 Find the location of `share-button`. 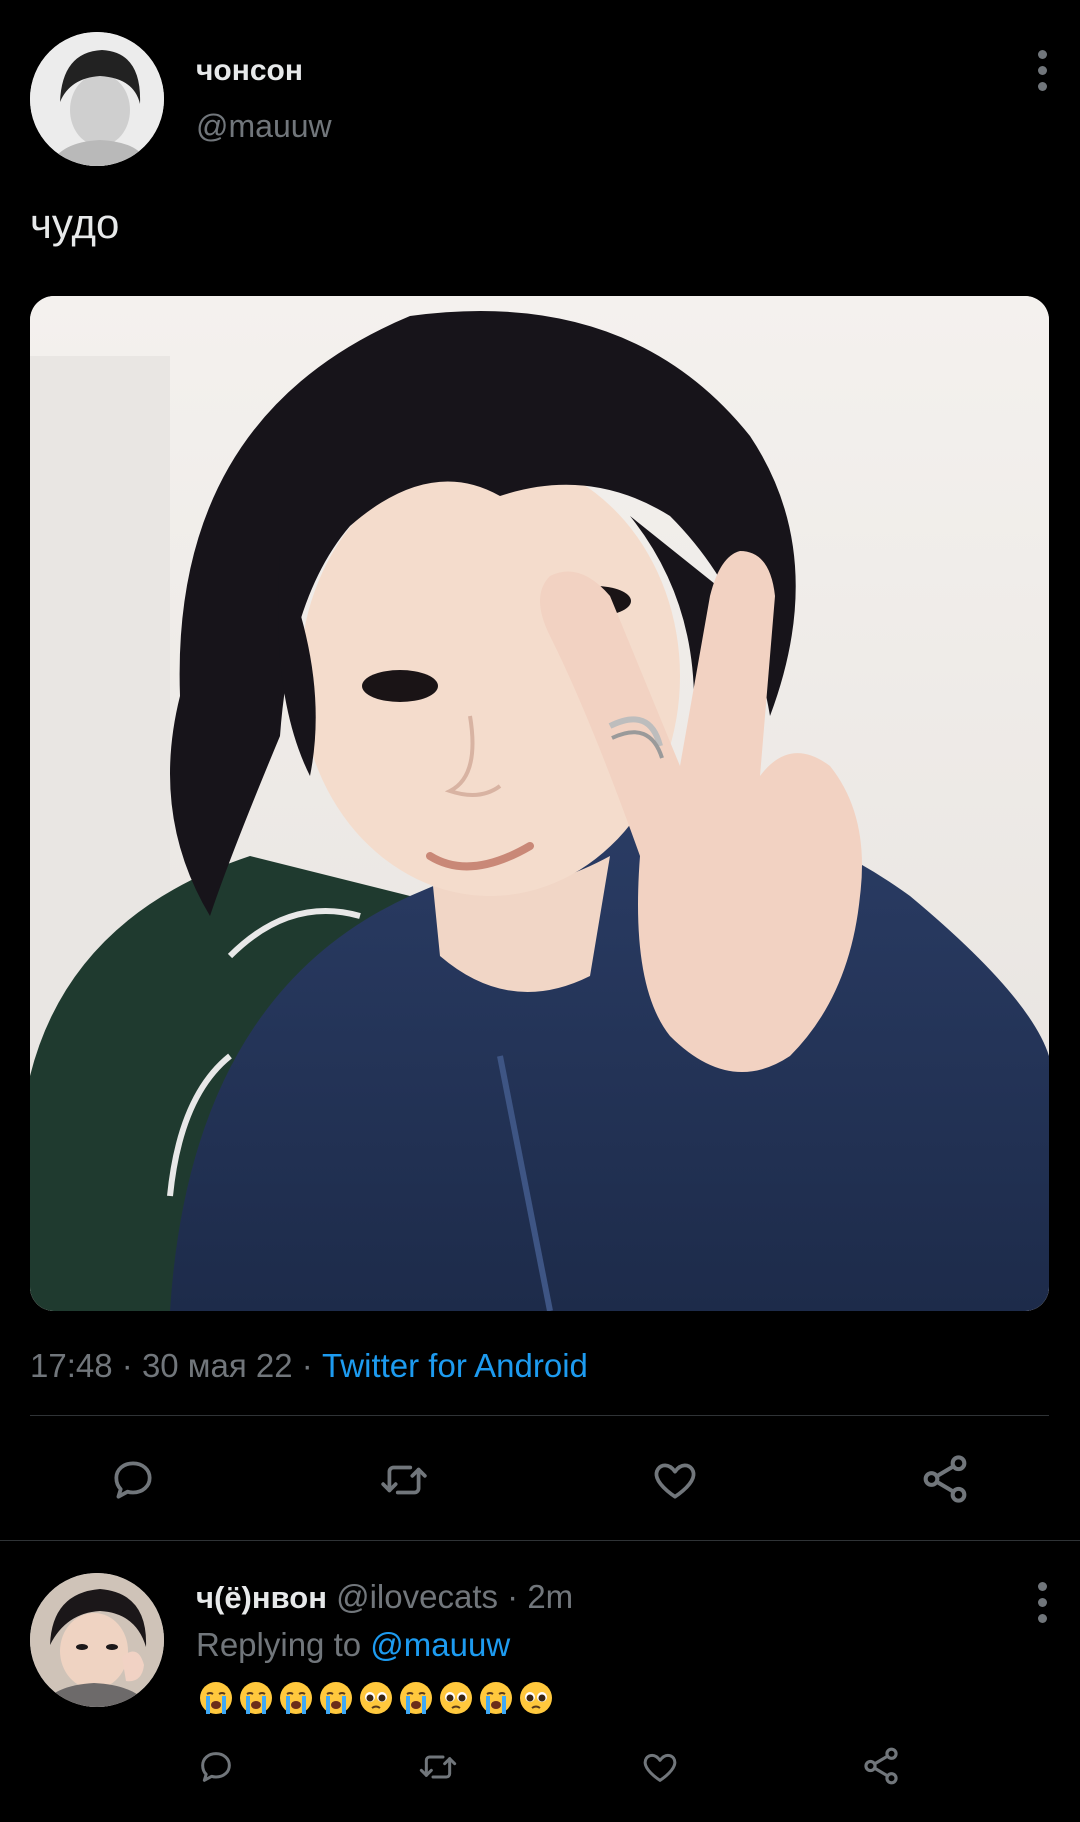

share-button is located at coordinates (945, 1479).